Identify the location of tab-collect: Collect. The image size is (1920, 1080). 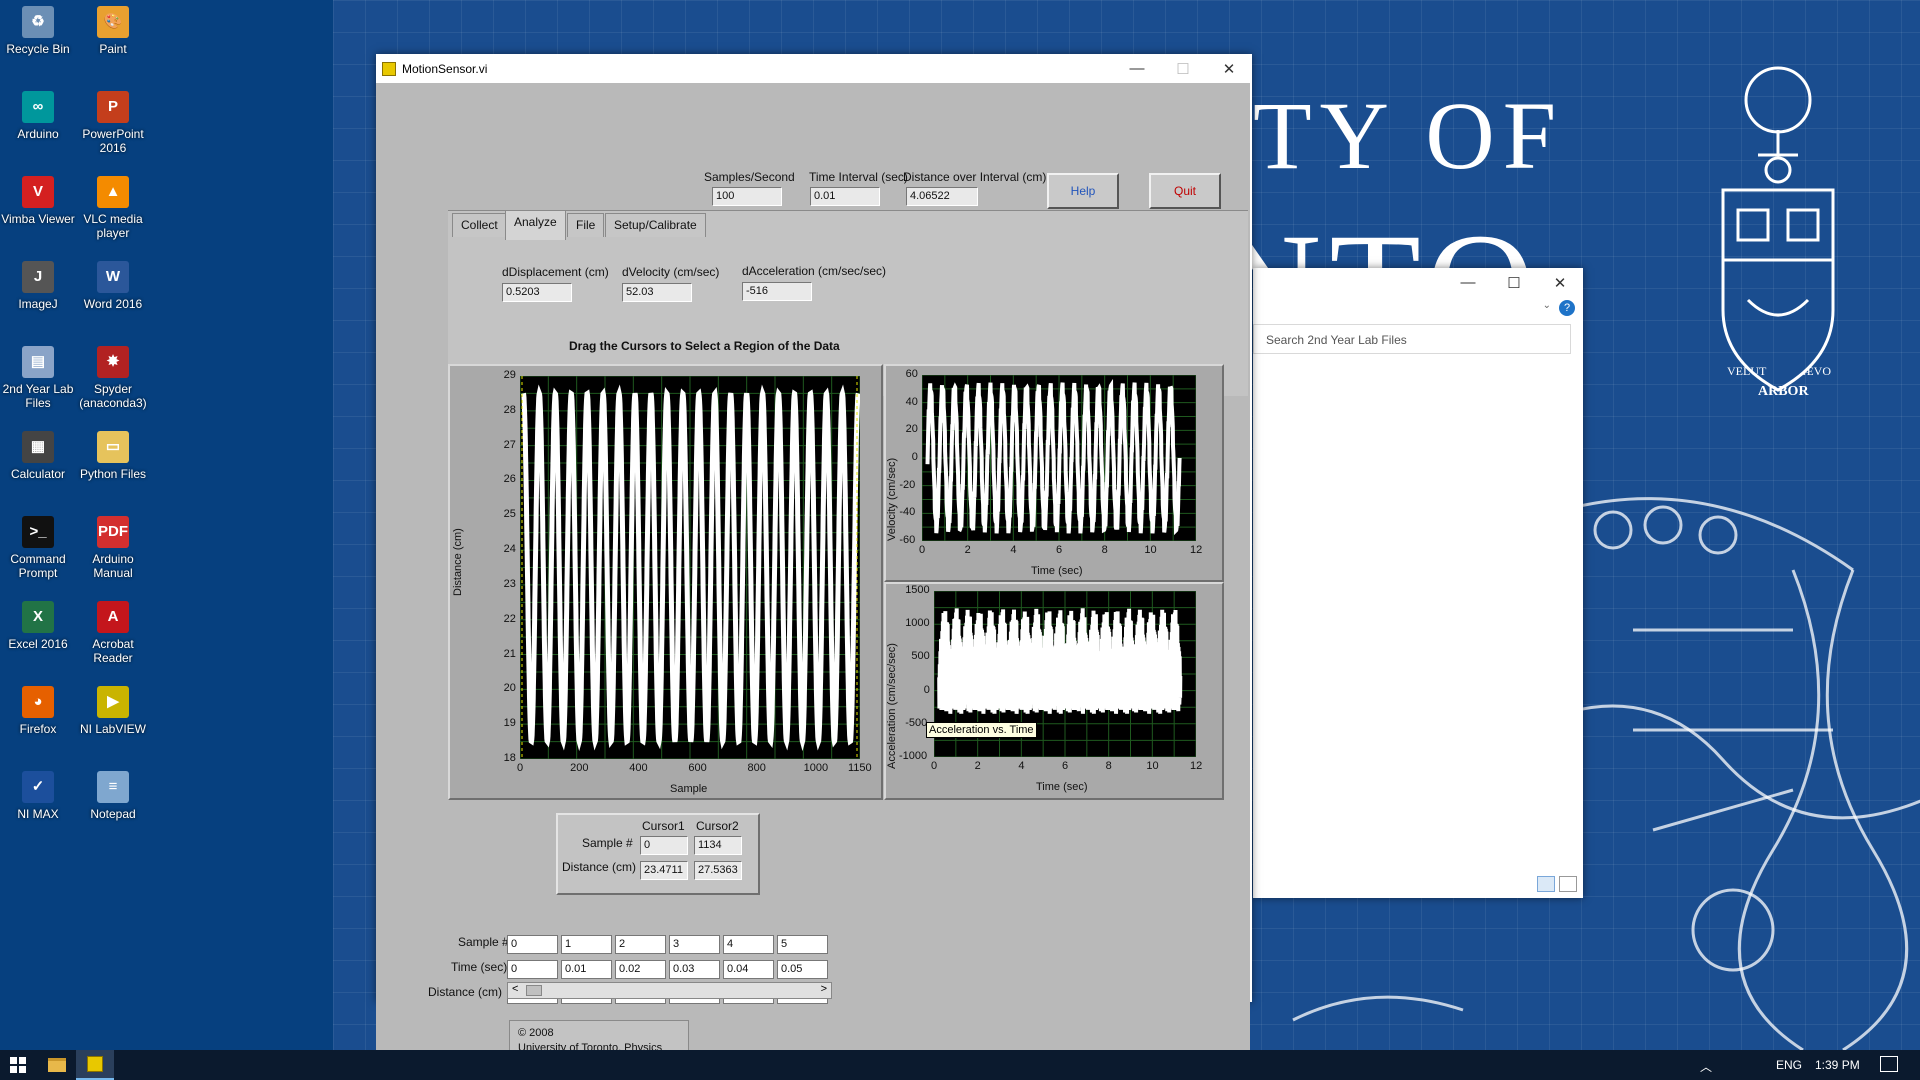
(479, 225).